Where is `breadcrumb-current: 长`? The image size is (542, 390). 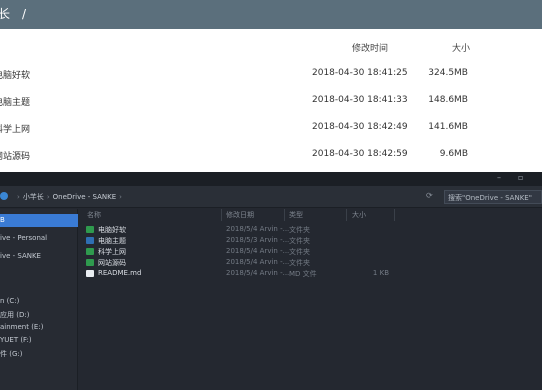 breadcrumb-current: 长 is located at coordinates (5, 14).